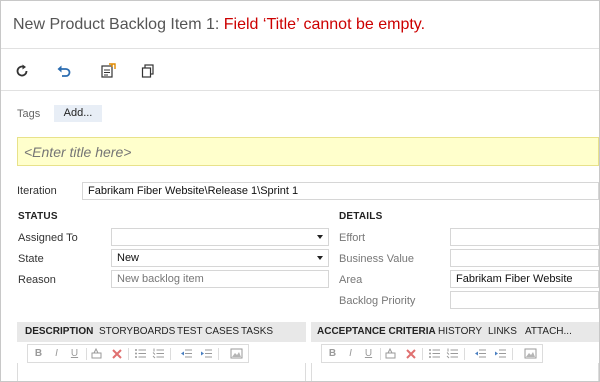 The width and height of the screenshot is (600, 382). What do you see at coordinates (257, 331) in the screenshot?
I see `tab-tasks: TASKS` at bounding box center [257, 331].